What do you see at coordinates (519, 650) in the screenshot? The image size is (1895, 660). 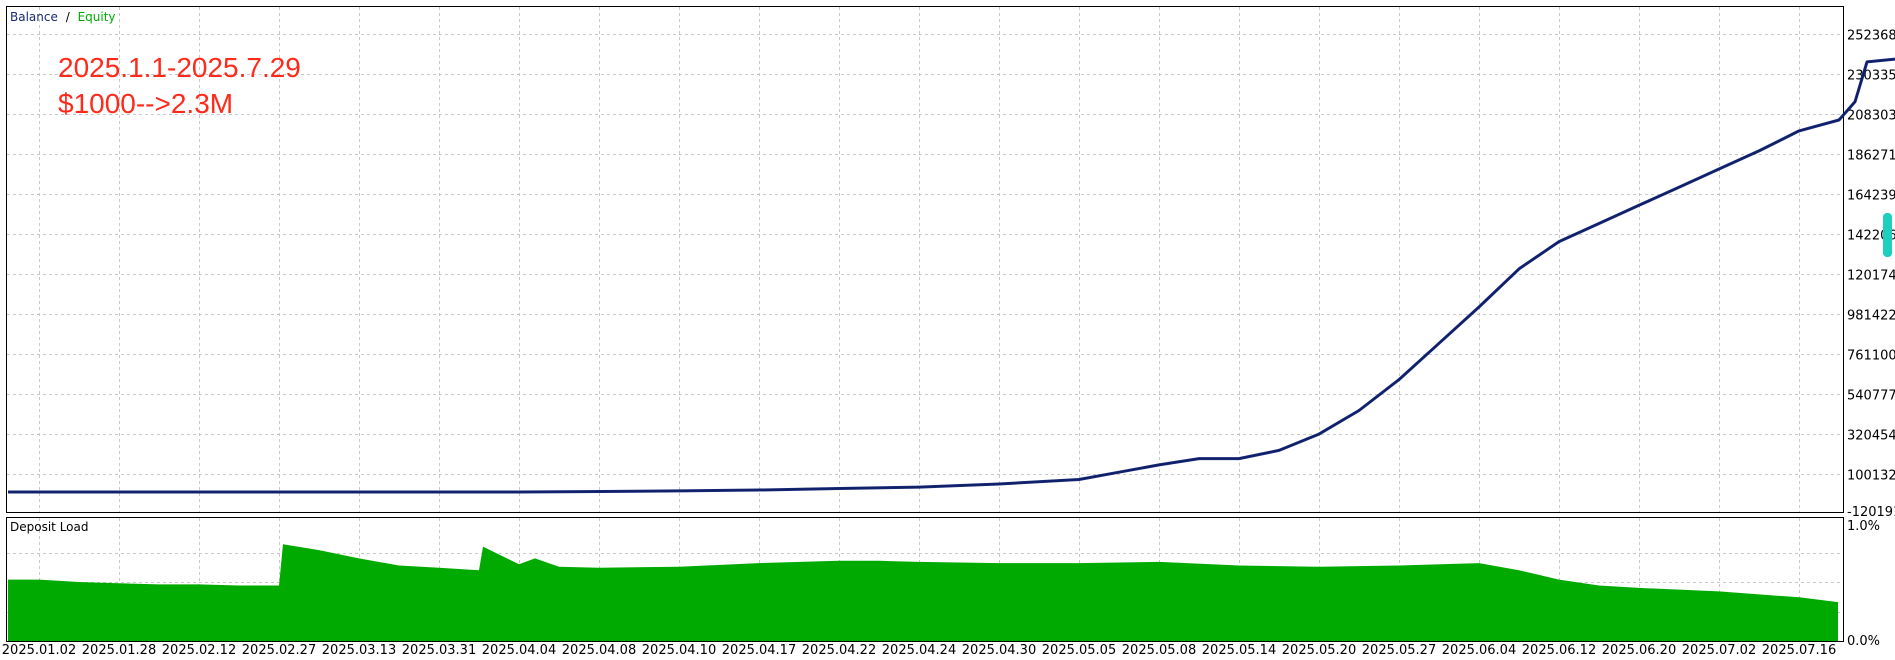 I see `x-tick-label: 2025.04.04` at bounding box center [519, 650].